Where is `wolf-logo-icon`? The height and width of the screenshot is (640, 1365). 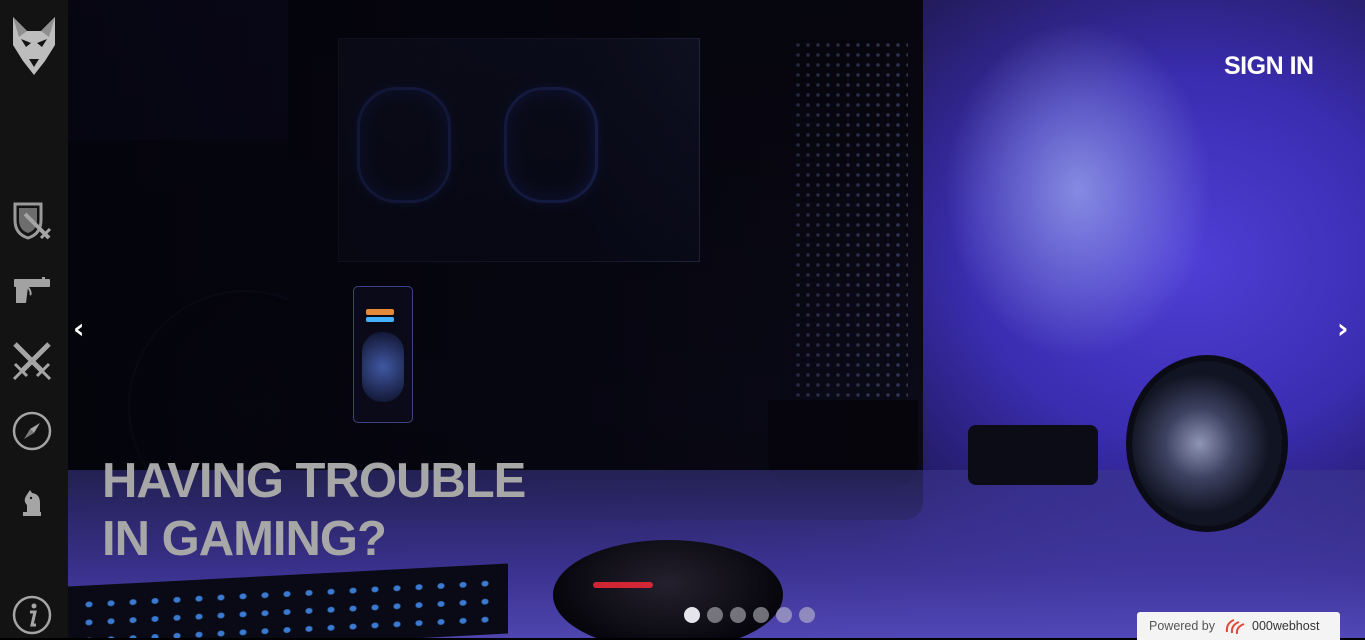 wolf-logo-icon is located at coordinates (34, 46).